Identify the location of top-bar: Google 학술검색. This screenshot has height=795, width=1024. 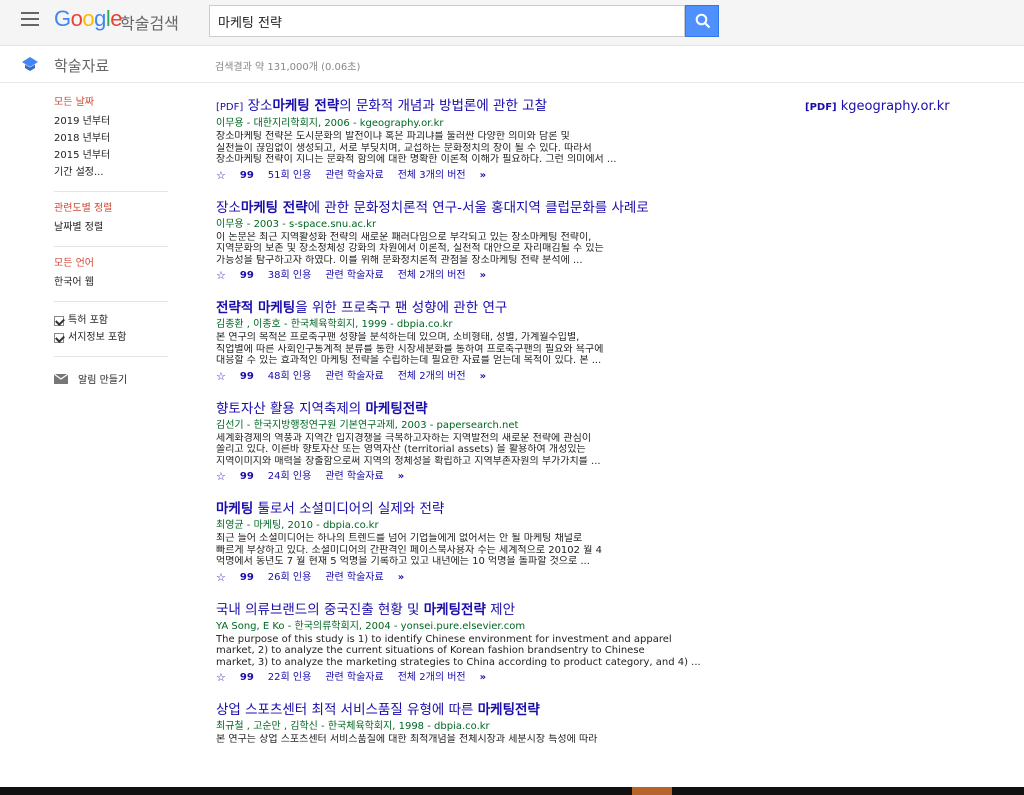
(512, 23).